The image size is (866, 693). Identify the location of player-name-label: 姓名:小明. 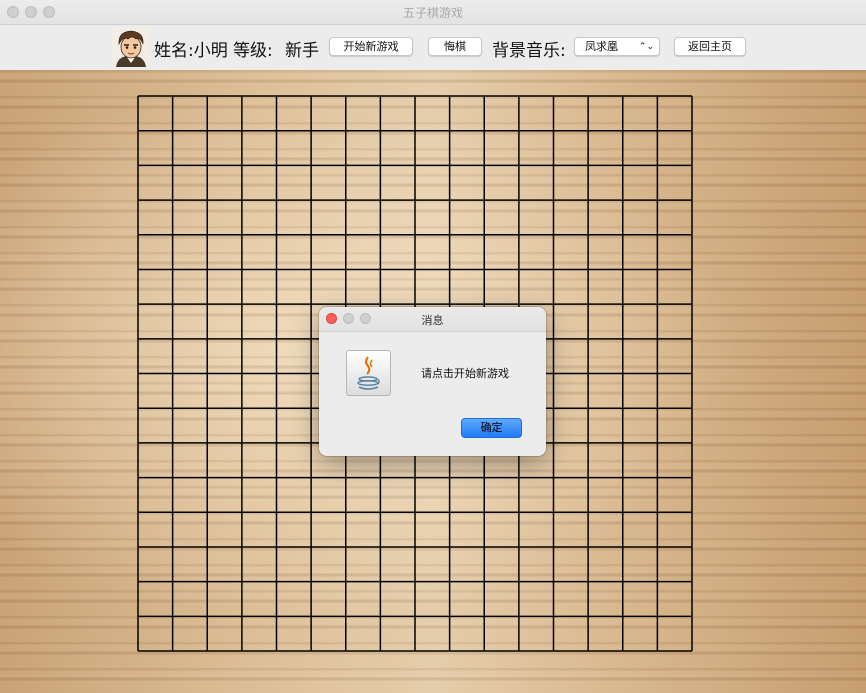
(191, 51).